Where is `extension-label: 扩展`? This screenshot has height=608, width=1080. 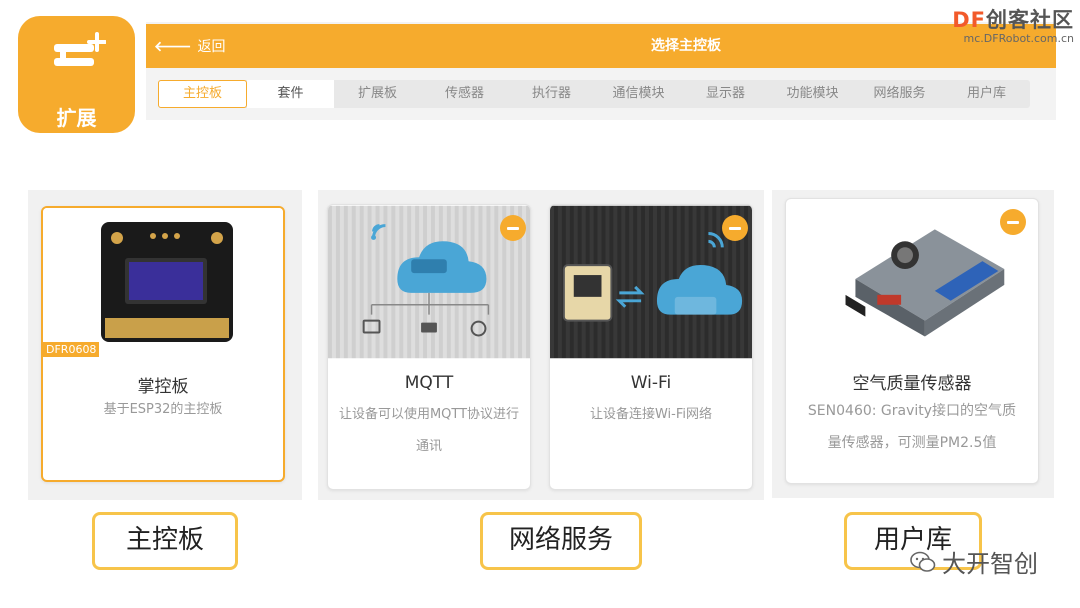 extension-label: 扩展 is located at coordinates (76, 118).